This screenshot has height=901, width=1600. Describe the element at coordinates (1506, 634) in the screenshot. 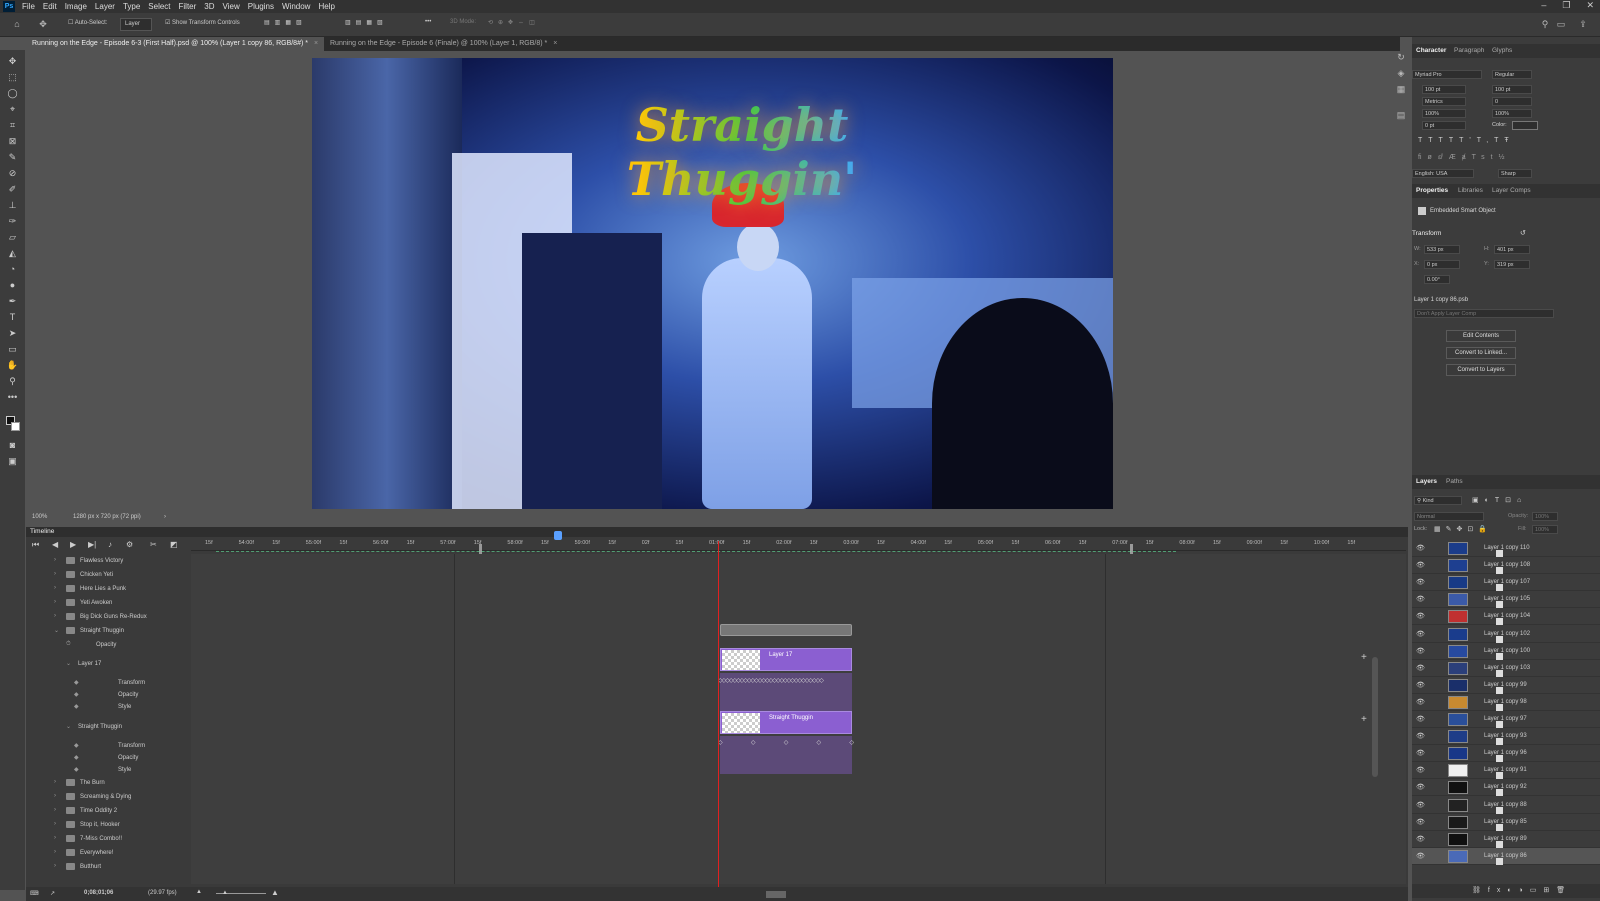

I see `layer-row: 👁 Layer 1 copy 102` at that location.